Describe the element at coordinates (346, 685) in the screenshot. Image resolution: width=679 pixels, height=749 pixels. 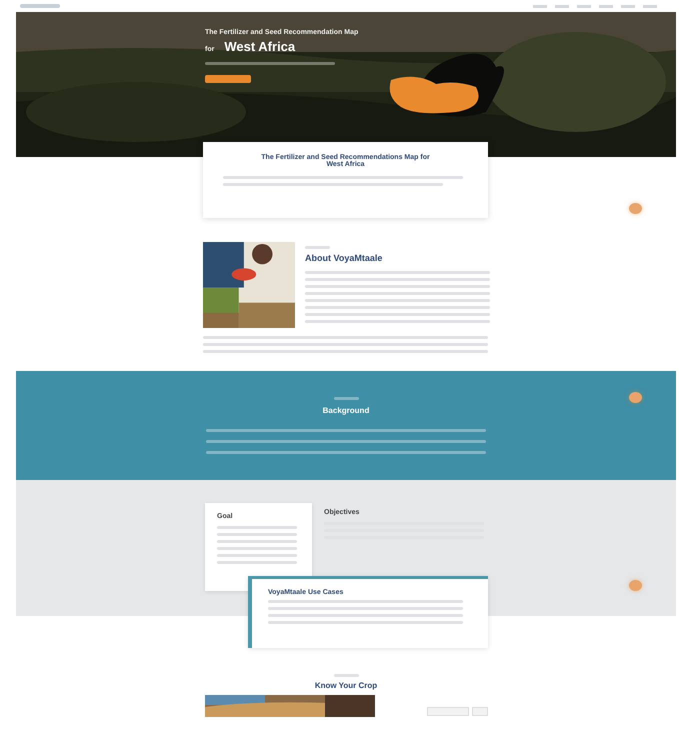
I see `section-title: Know Your Crop` at that location.